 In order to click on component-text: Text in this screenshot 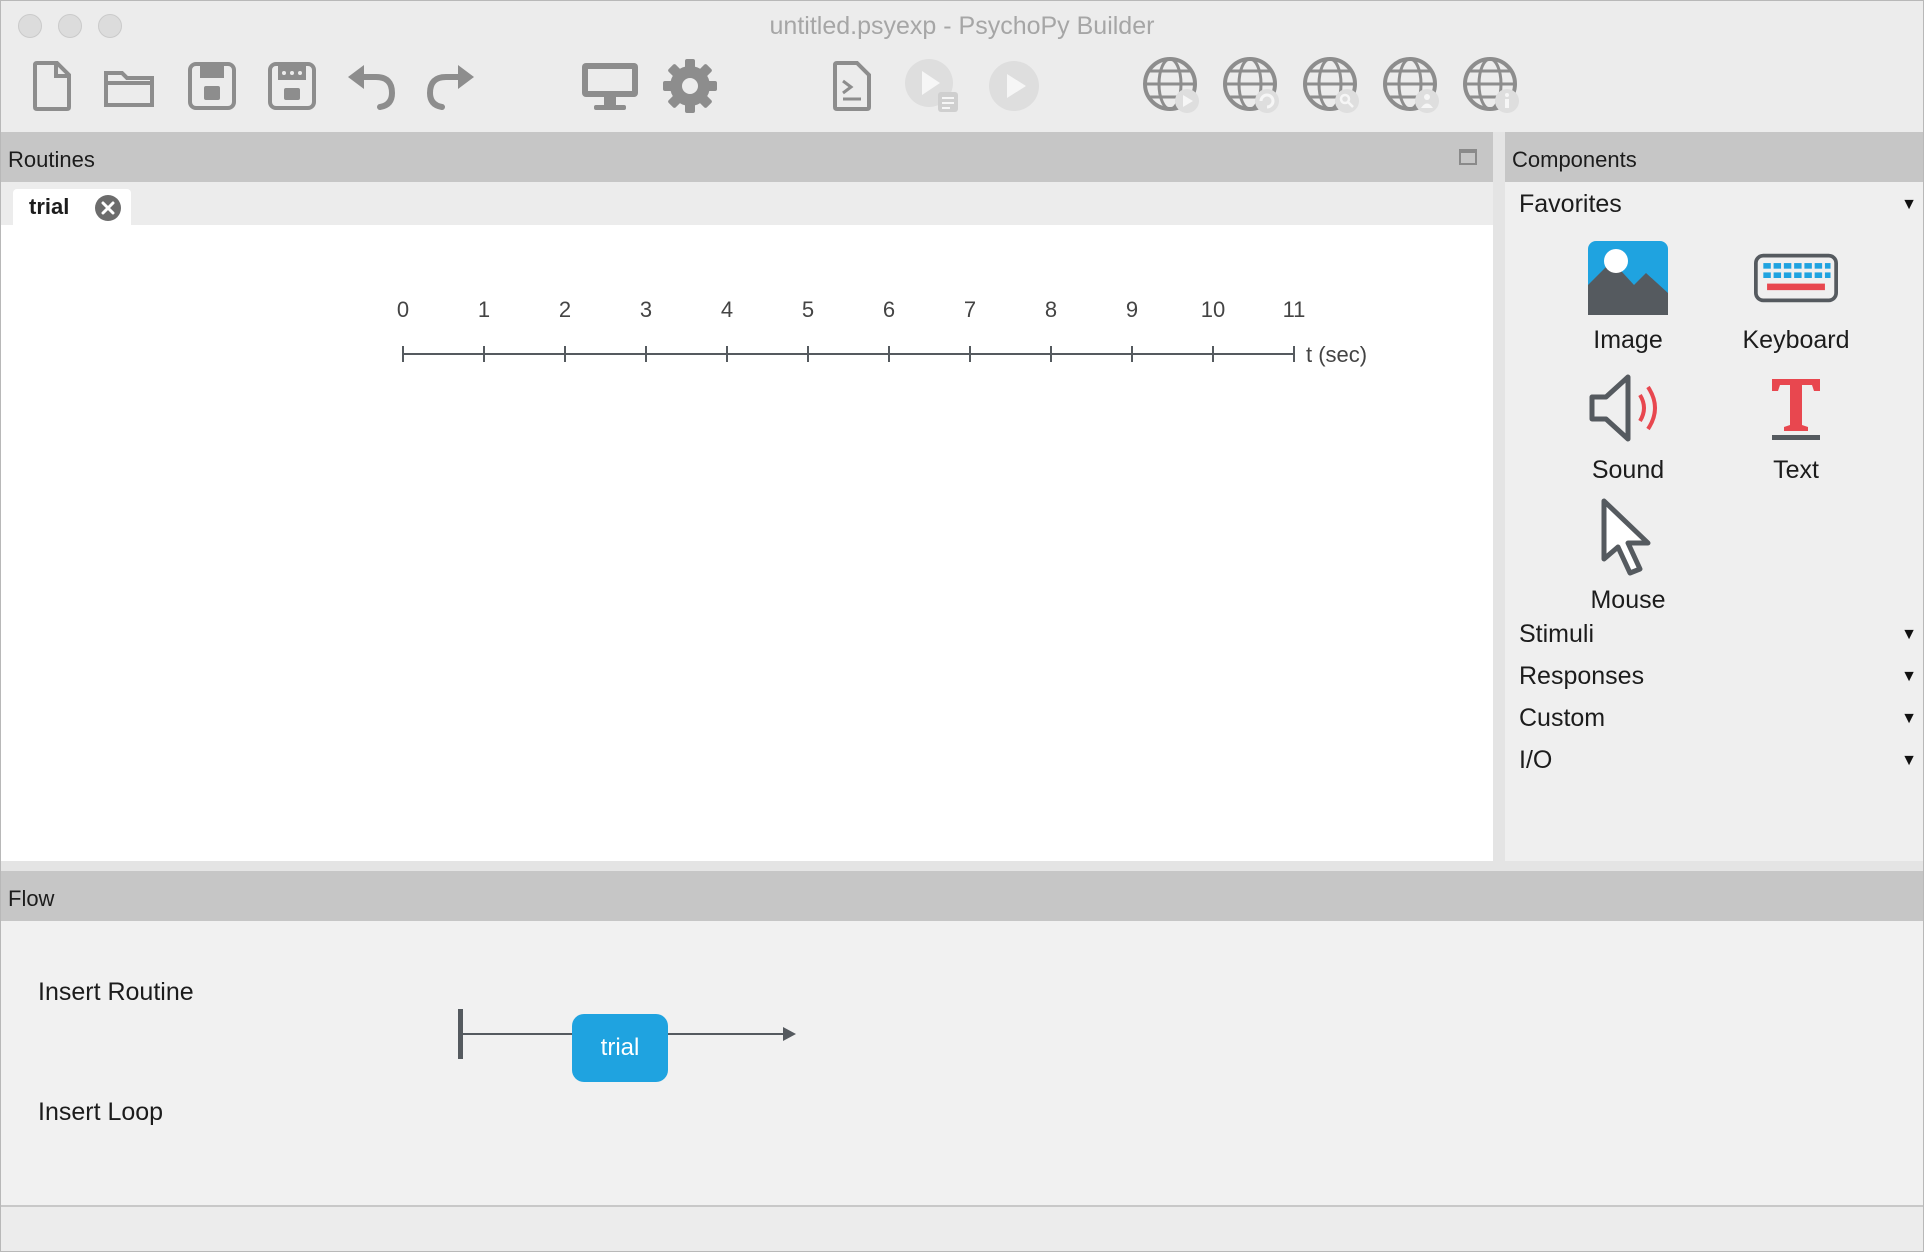, I will do `click(1796, 431)`.